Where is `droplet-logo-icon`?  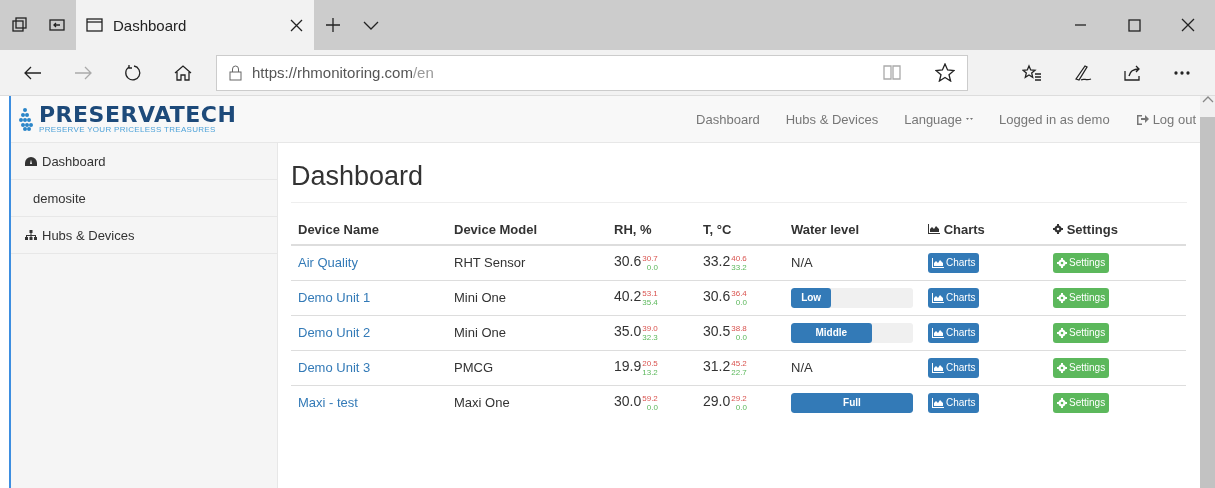 droplet-logo-icon is located at coordinates (26, 119).